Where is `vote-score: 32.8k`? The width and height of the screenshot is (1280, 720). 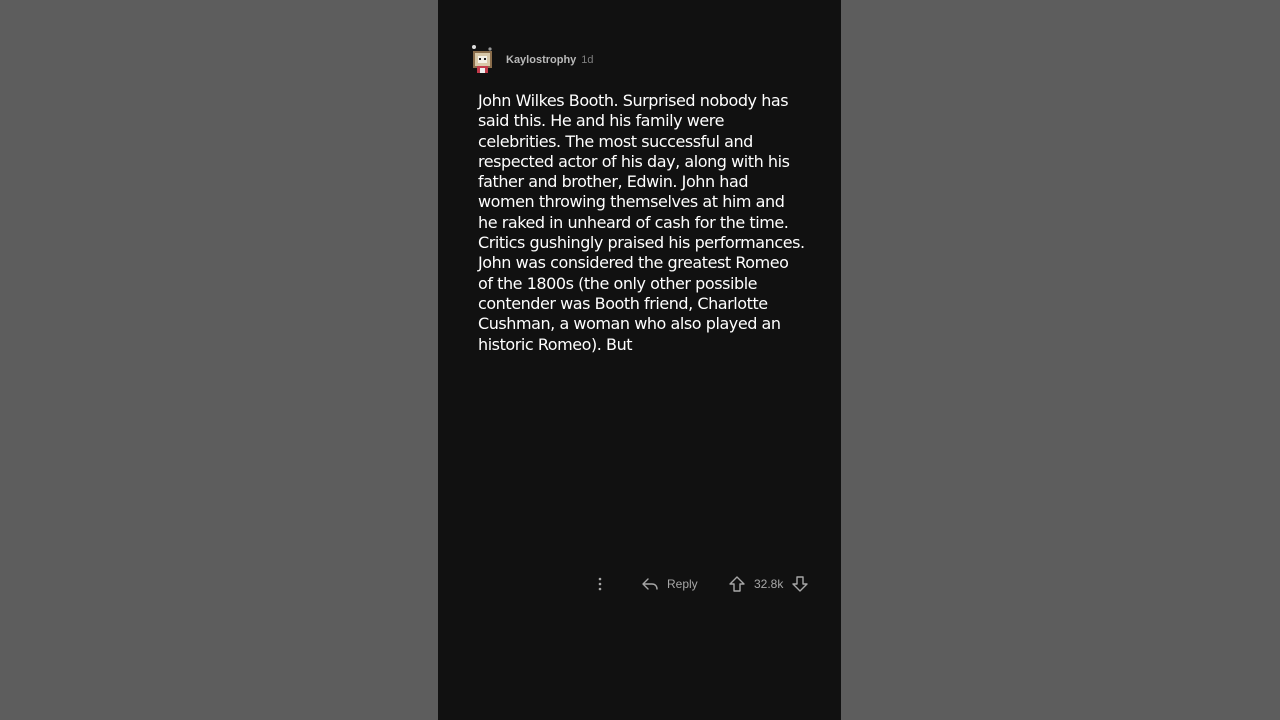 vote-score: 32.8k is located at coordinates (769, 584).